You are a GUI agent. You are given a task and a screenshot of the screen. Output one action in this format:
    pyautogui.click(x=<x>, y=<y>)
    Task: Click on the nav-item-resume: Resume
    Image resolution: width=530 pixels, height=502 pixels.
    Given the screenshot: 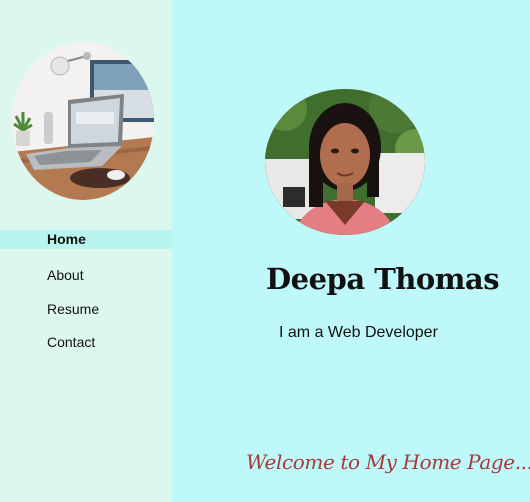 What is the action you would take?
    pyautogui.click(x=86, y=309)
    